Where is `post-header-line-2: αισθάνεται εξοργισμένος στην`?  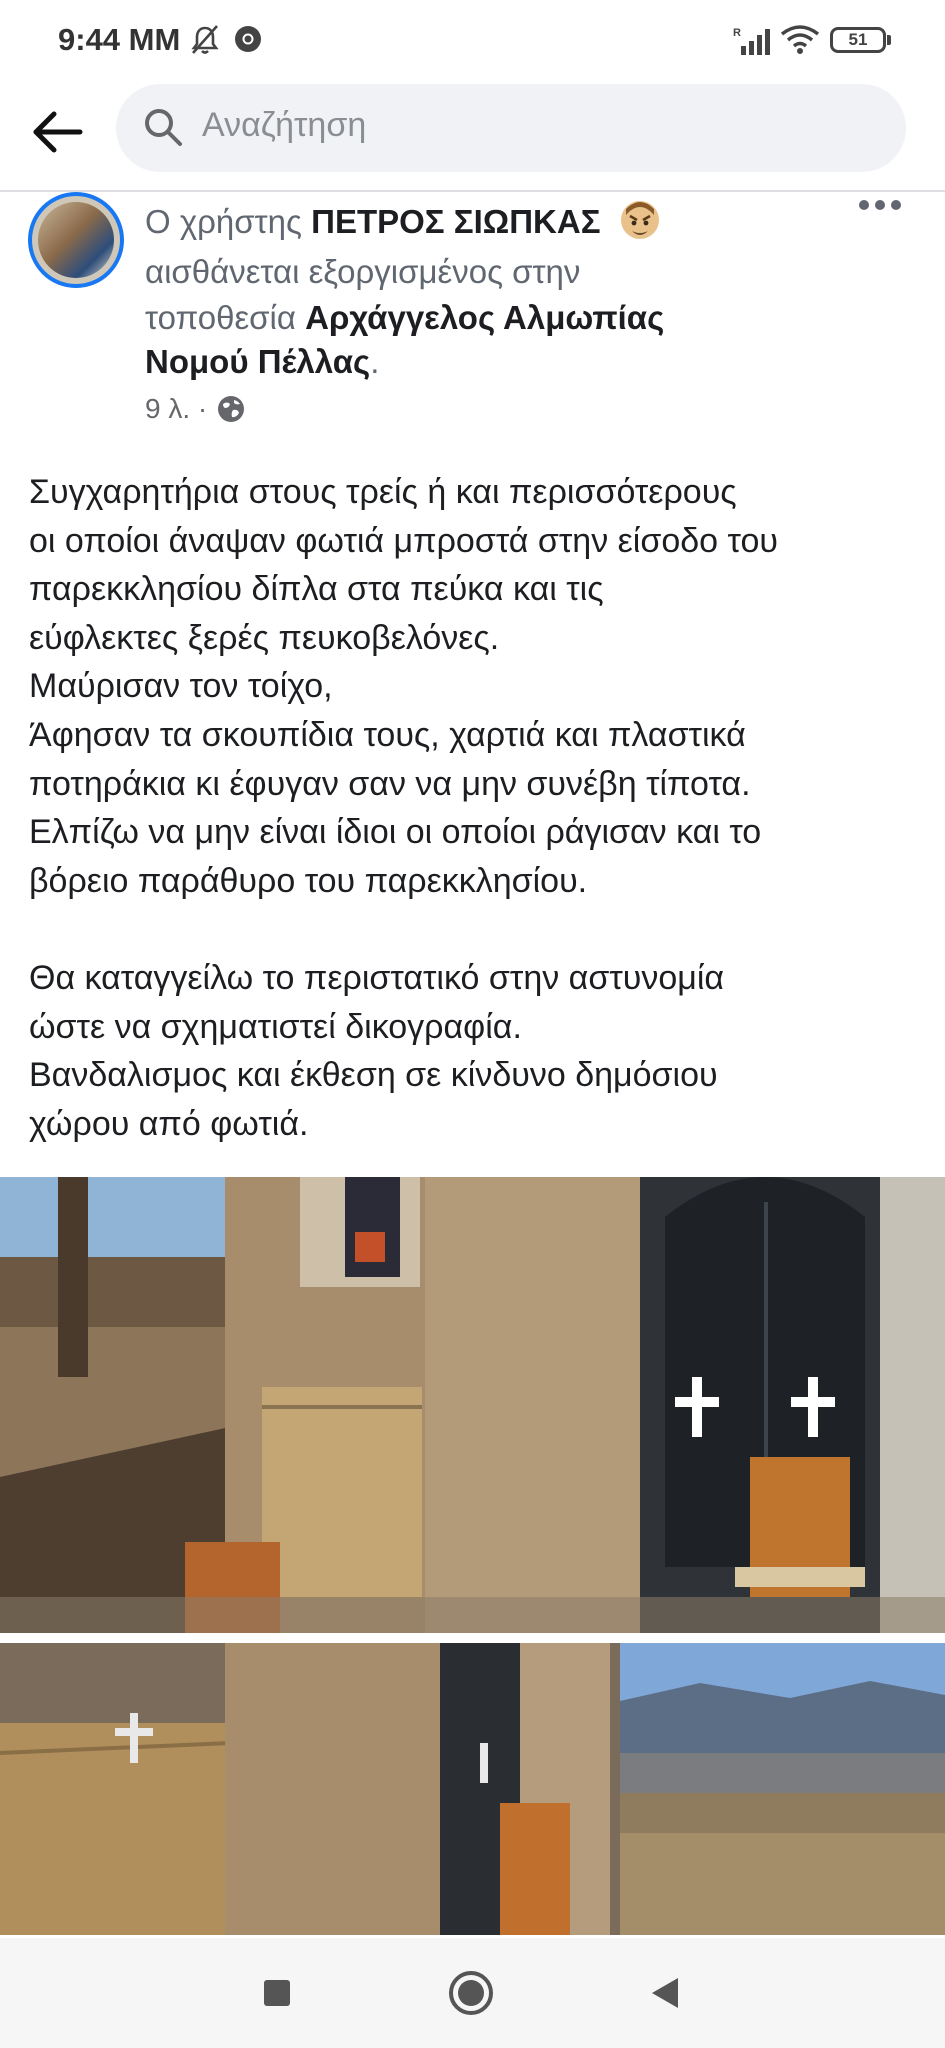
post-header-line-2: αισθάνεται εξοργισμένος στην is located at coordinates (363, 271).